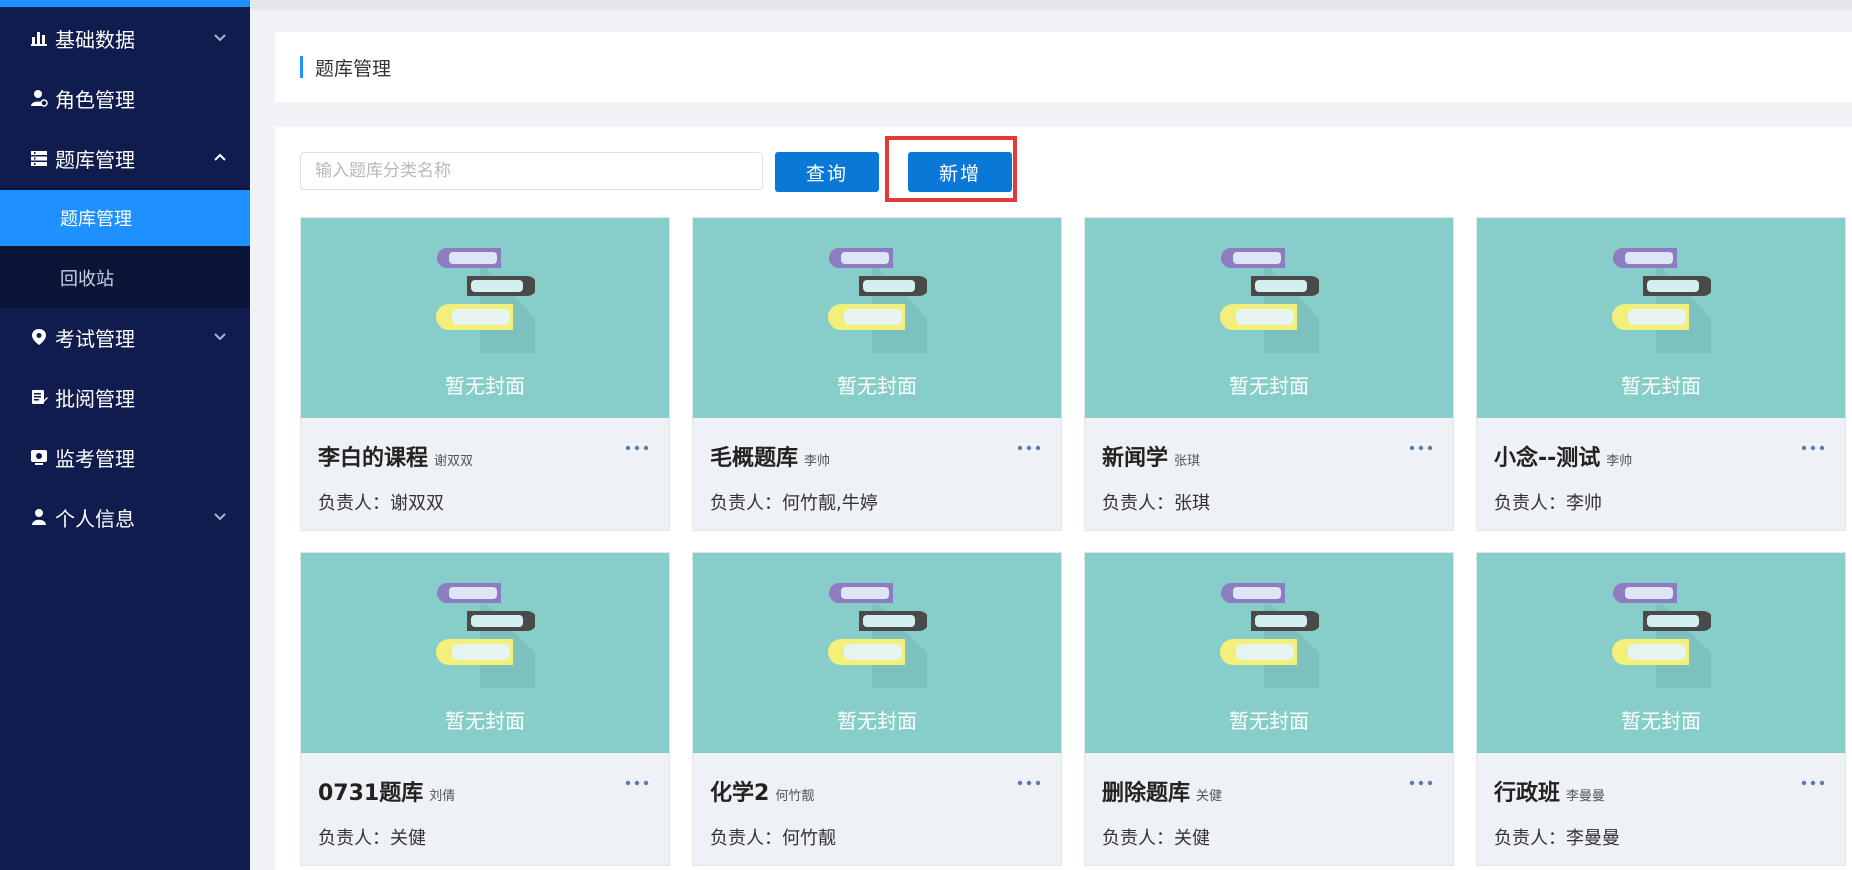 The image size is (1852, 870). Describe the element at coordinates (531, 171) in the screenshot. I see `search-input` at that location.